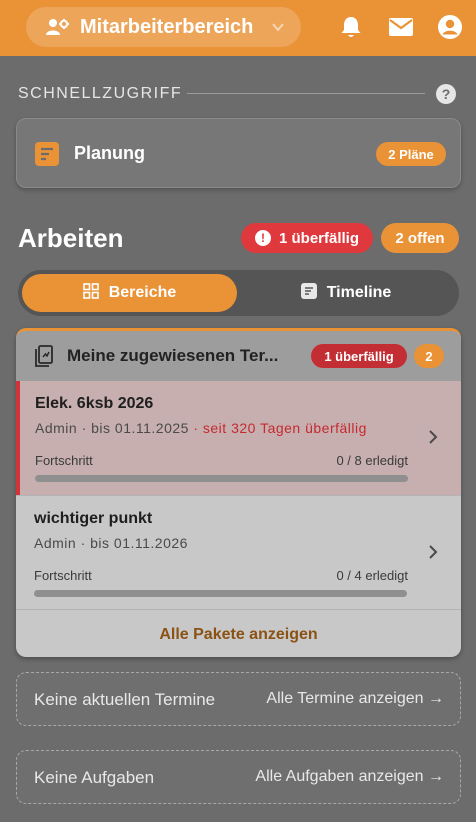 The image size is (476, 822). Describe the element at coordinates (93, 518) in the screenshot. I see `item-name: wichtiger punkt` at that location.